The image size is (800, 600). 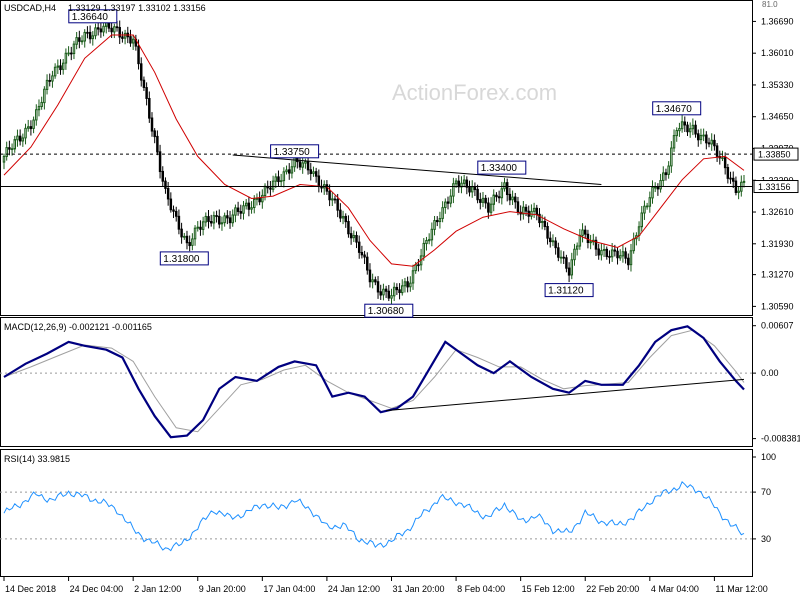 I want to click on price-axis-label: 1.32610, so click(x=777, y=212).